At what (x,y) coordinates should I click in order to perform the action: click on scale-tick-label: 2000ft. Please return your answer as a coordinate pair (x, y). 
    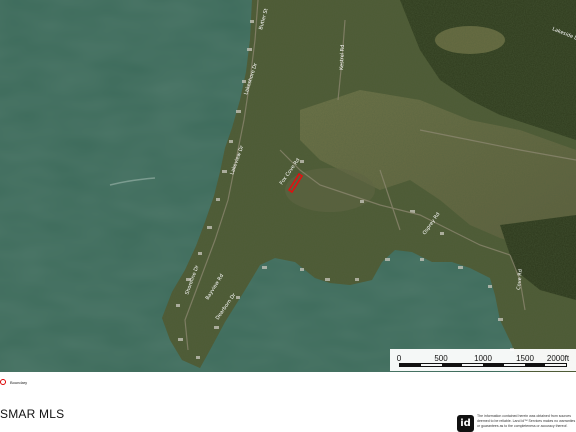
    Looking at the image, I should click on (558, 358).